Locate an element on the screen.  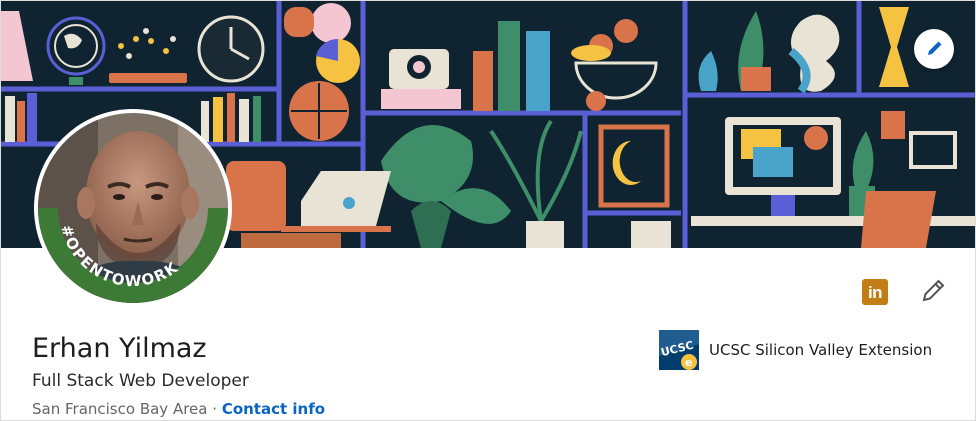
school-logo-badge: e is located at coordinates (688, 362).